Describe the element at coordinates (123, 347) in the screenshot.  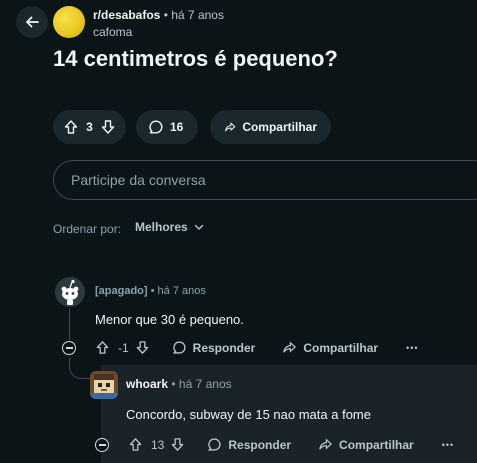
I see `comment-score: -1` at that location.